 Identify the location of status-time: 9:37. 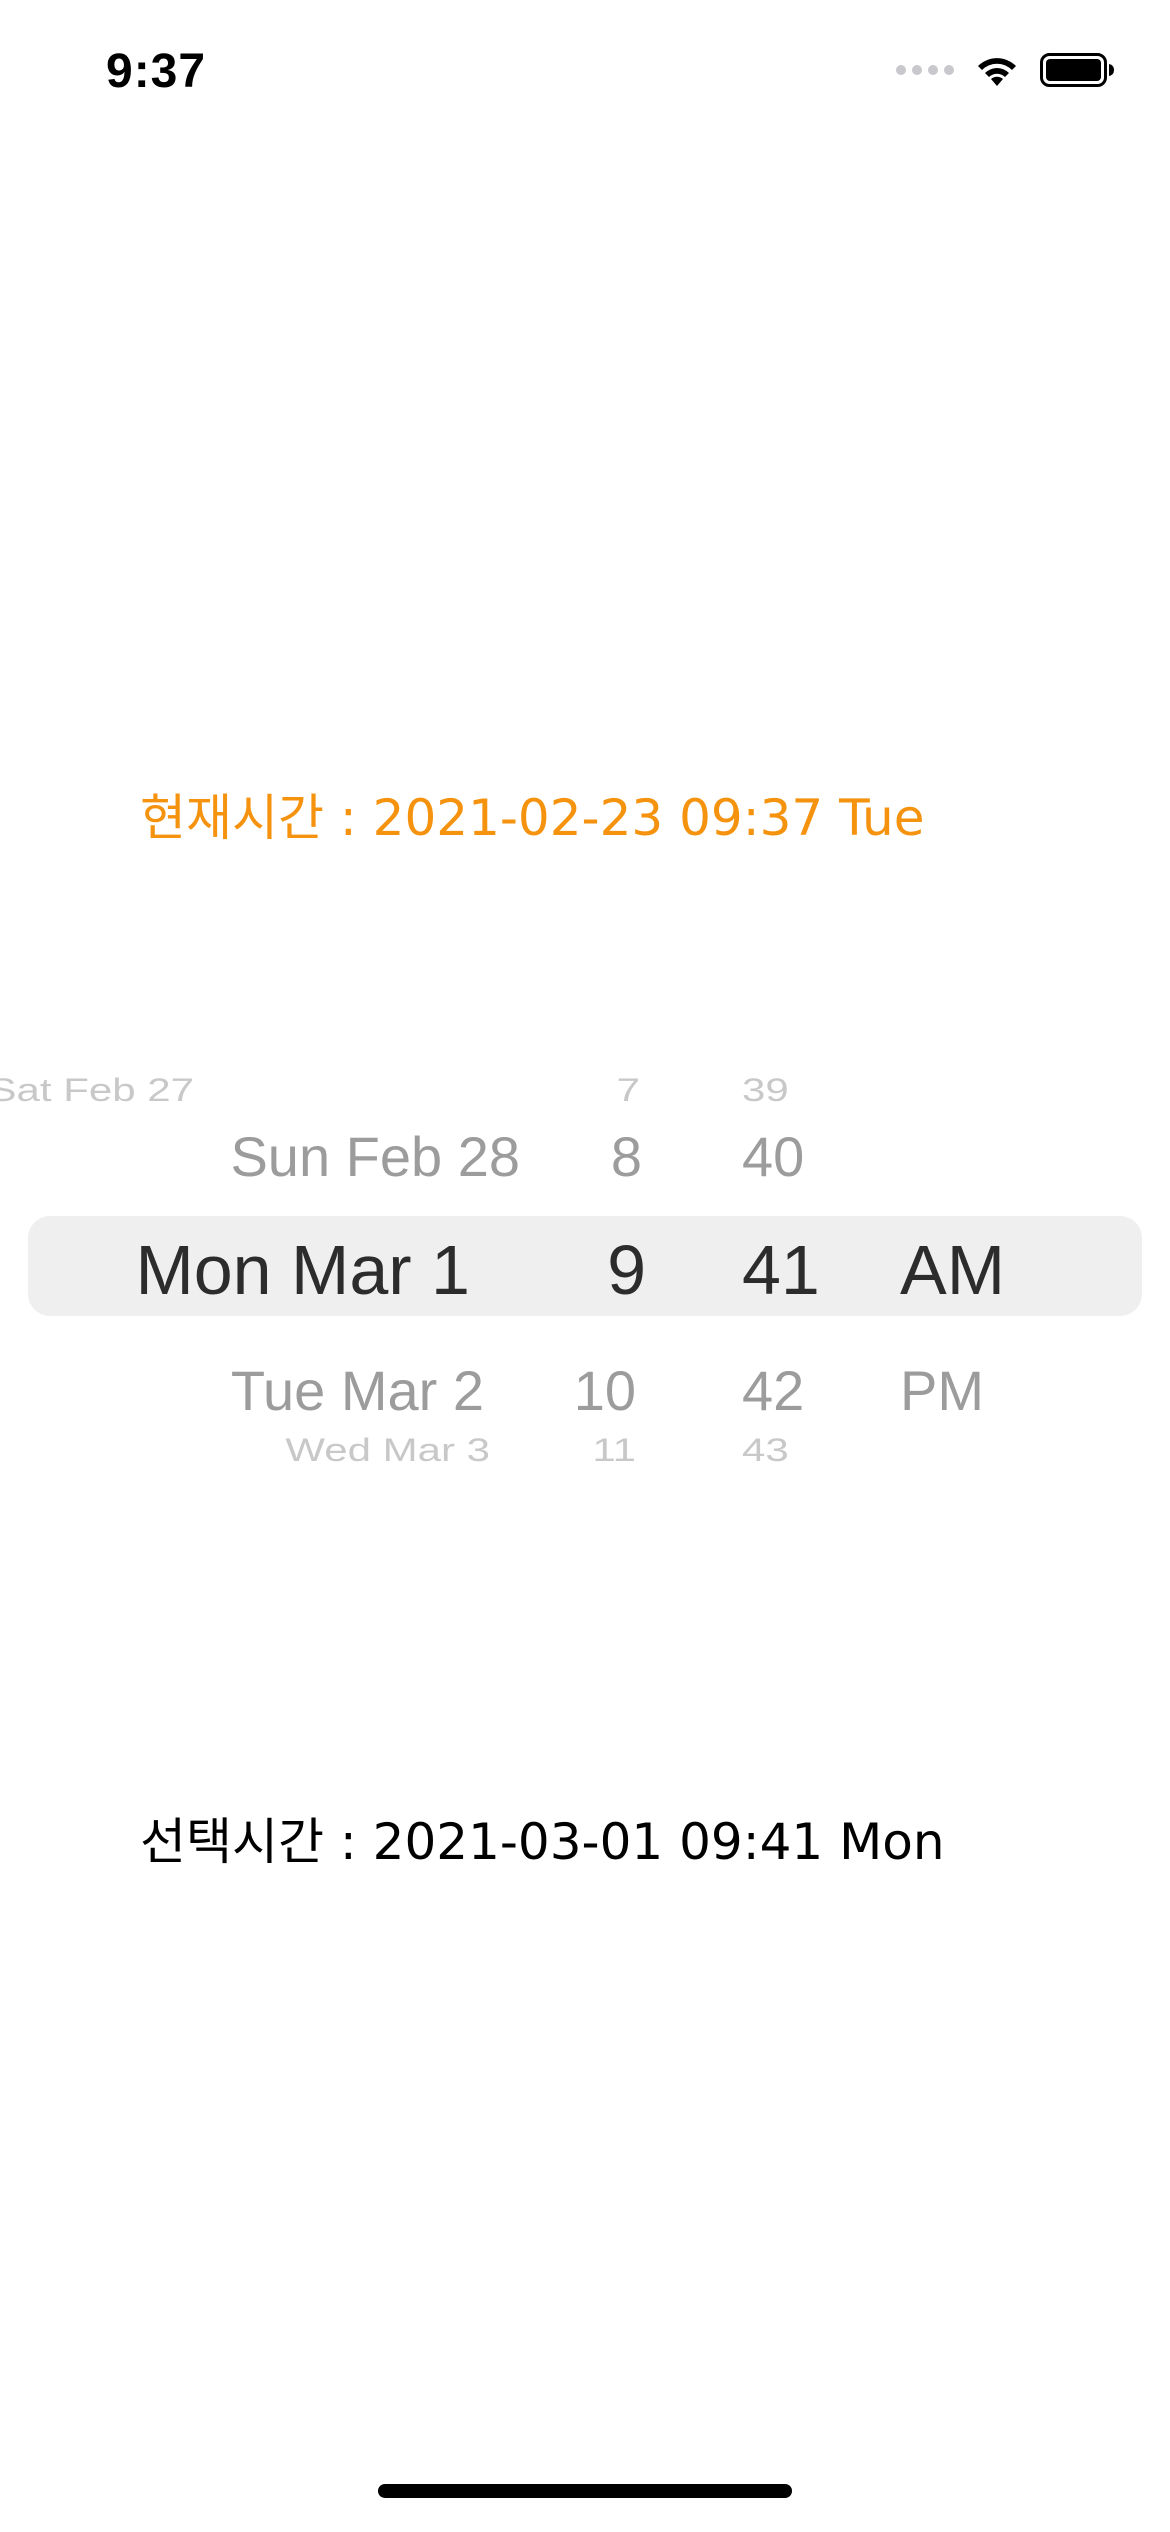
(156, 71).